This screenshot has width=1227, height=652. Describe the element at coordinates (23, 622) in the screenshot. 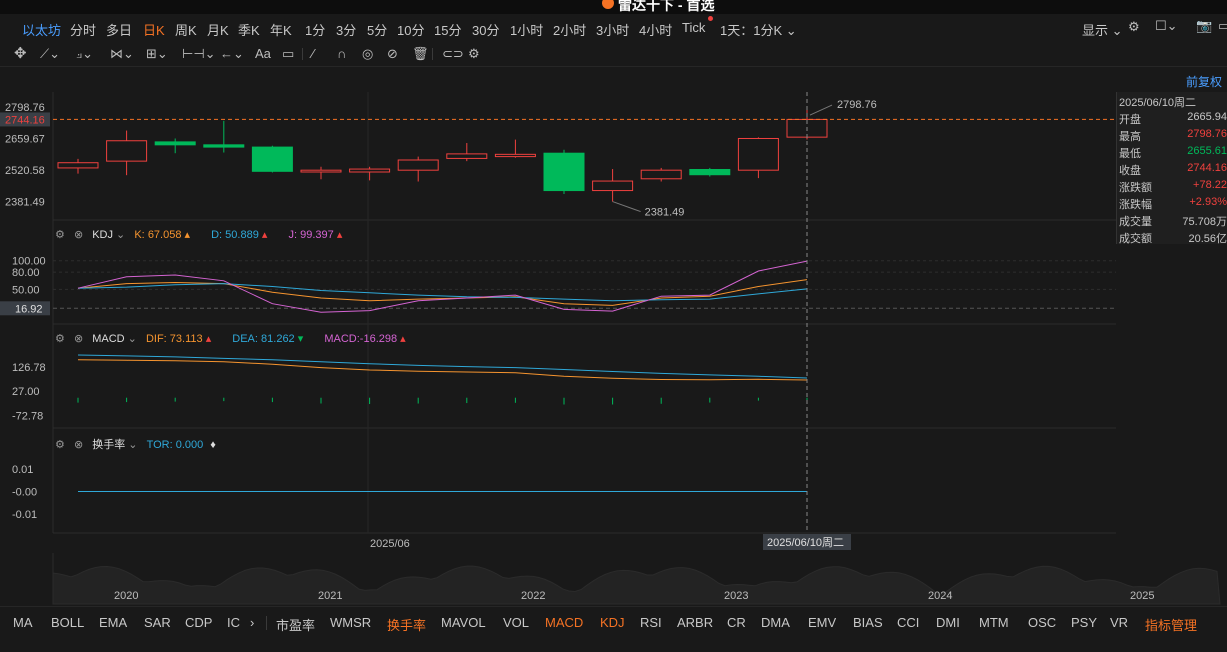

I see `indicator-0: MA` at that location.